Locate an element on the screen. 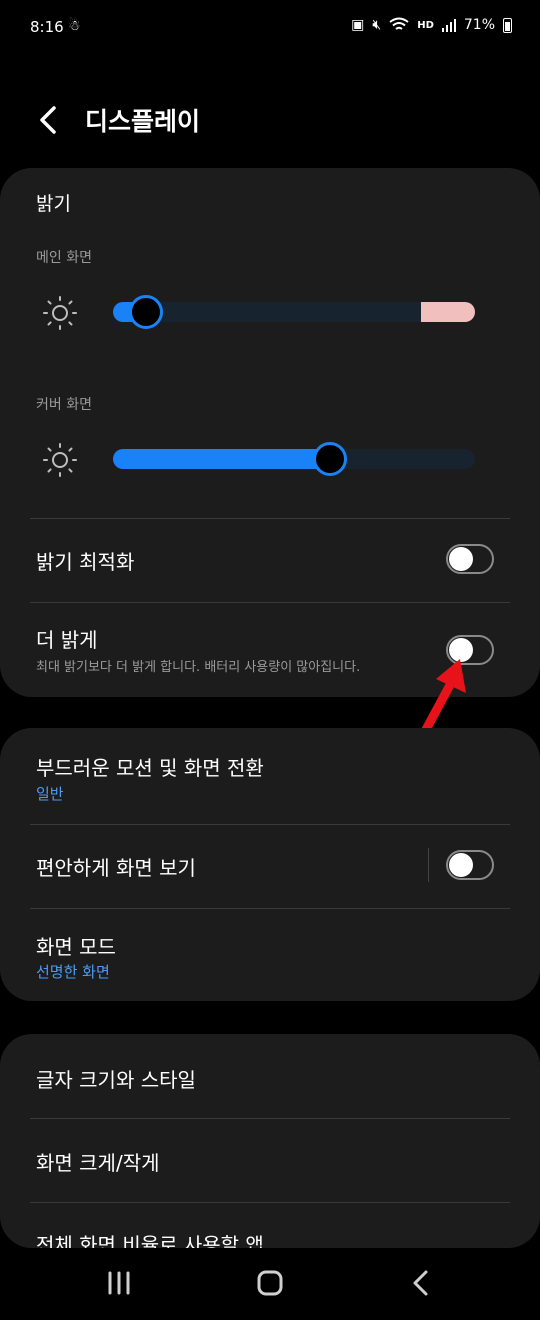 The width and height of the screenshot is (540, 1320). app-notification-icon: ☃ is located at coordinates (74, 26).